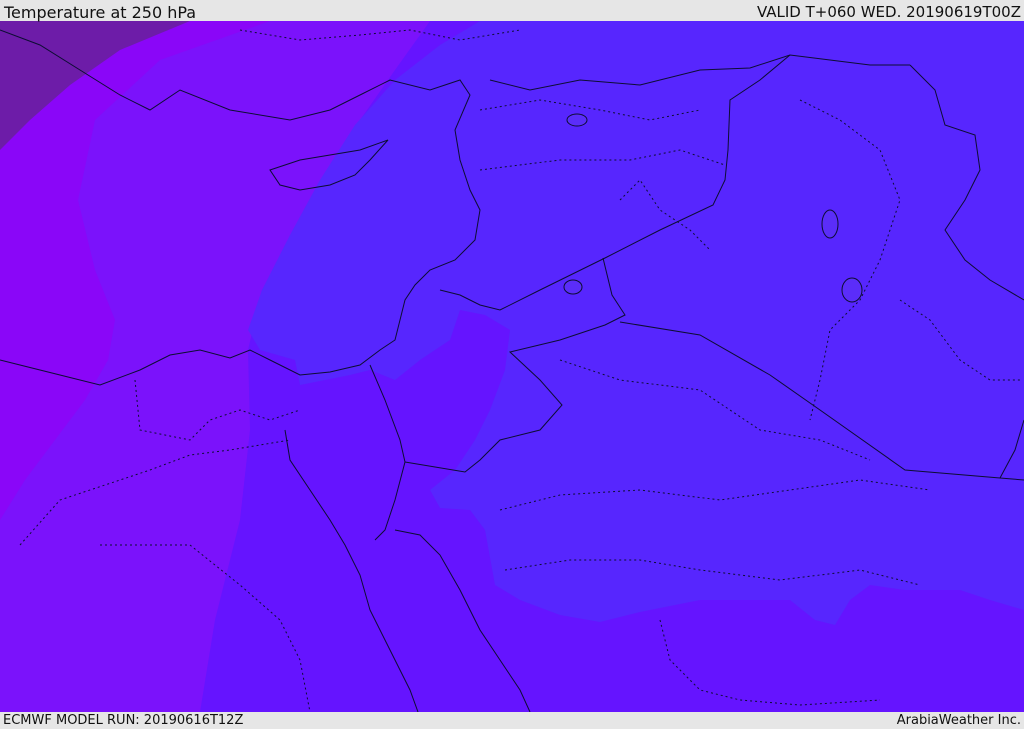 The width and height of the screenshot is (1024, 729). Describe the element at coordinates (958, 720) in the screenshot. I see `credit: ArabiaWeather Inc.` at that location.